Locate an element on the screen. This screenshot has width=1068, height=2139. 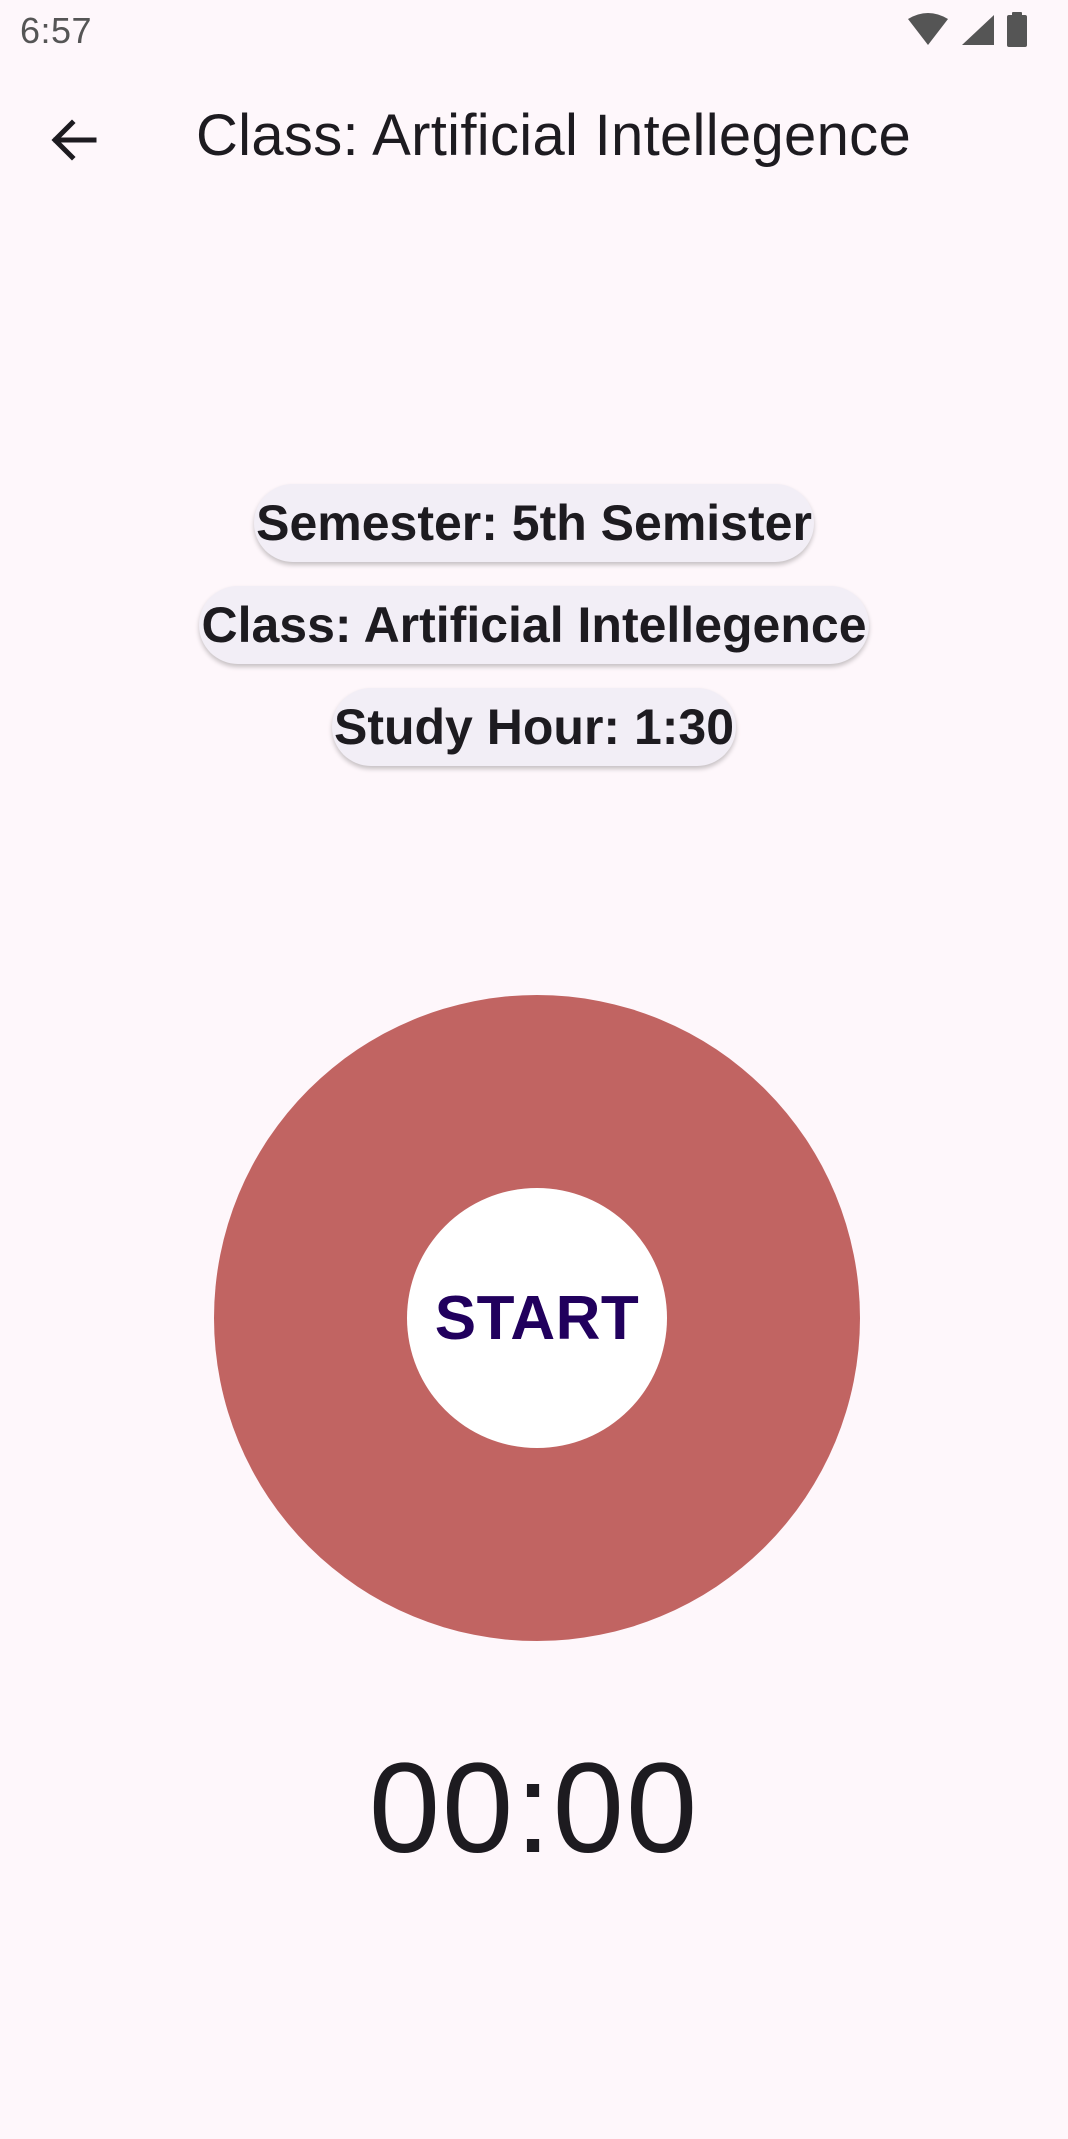
battery-icon is located at coordinates (1017, 30).